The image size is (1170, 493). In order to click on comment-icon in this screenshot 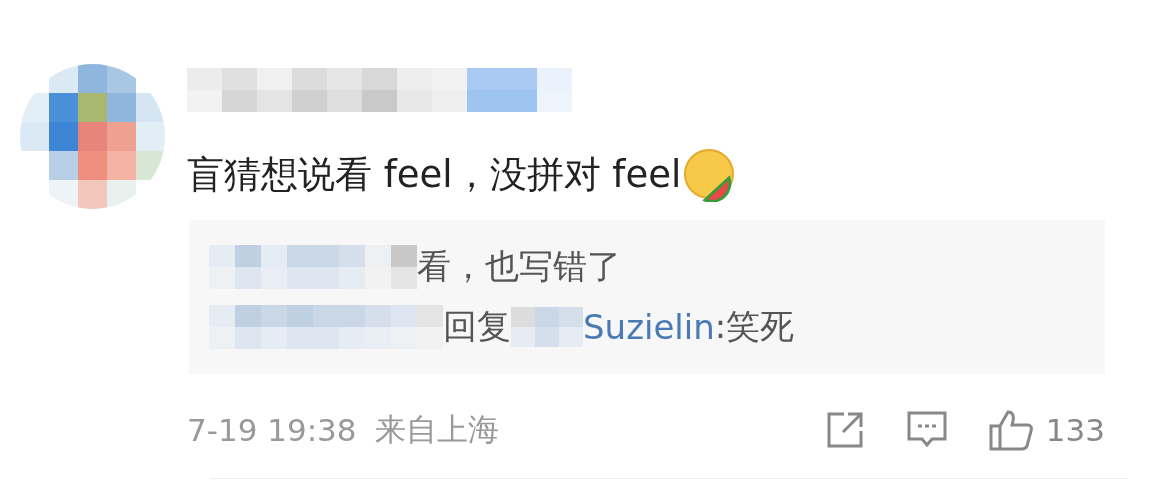, I will do `click(926, 430)`.